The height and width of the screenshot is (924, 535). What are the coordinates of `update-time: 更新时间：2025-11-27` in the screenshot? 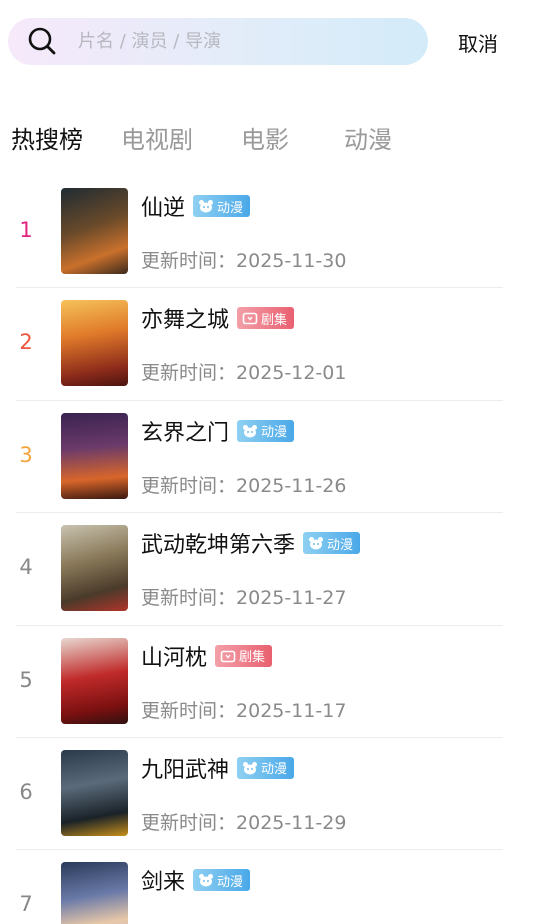 It's located at (243, 596).